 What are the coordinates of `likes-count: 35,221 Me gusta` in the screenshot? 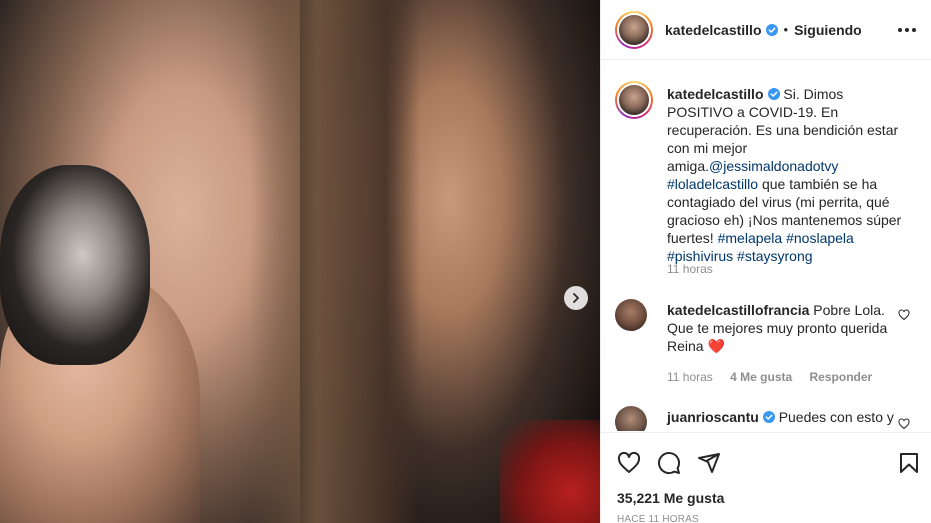 It's located at (670, 498).